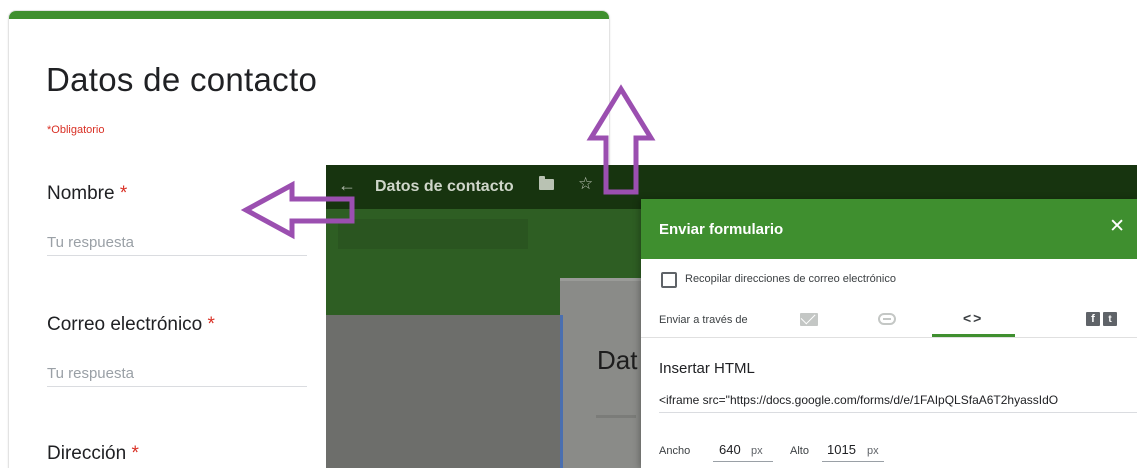 This screenshot has width=1137, height=468. What do you see at coordinates (309, 15) in the screenshot?
I see `form-accent-bar` at bounding box center [309, 15].